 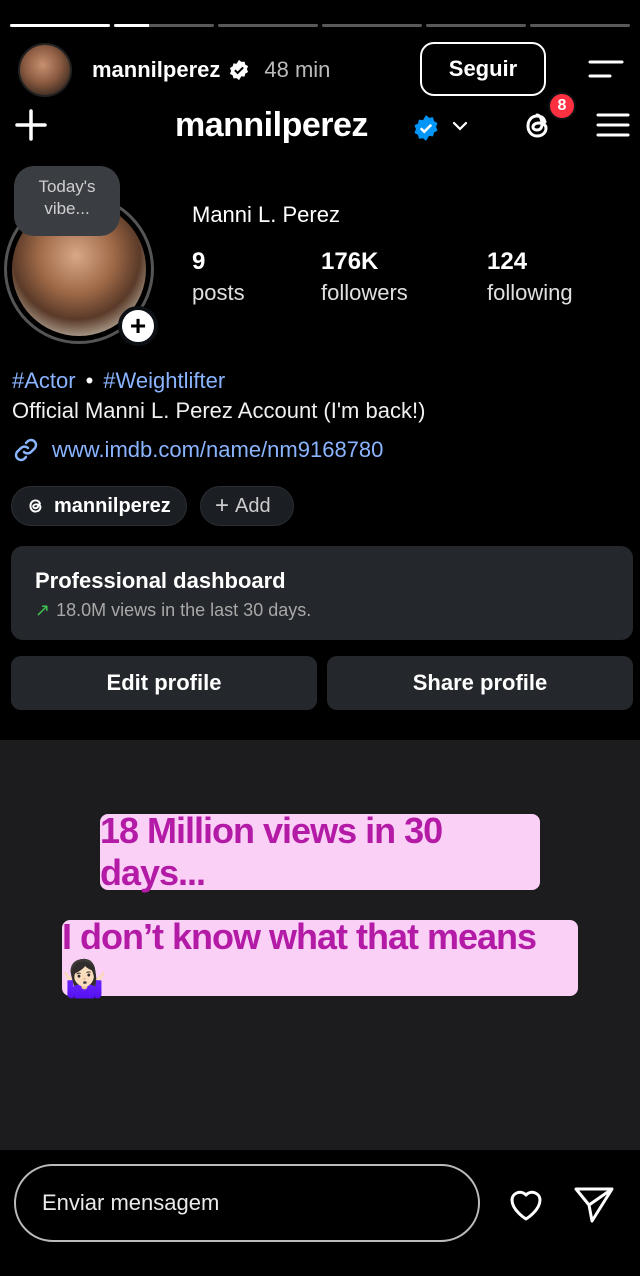 I want to click on stat-label: posts, so click(x=218, y=292).